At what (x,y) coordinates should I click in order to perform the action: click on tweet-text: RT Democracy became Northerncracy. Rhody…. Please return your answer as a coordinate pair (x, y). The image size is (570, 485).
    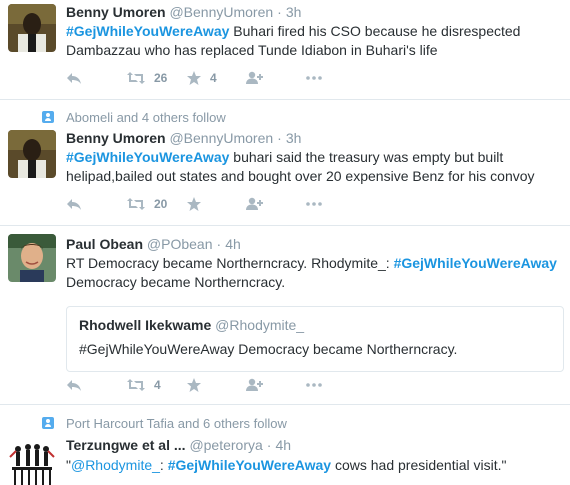
    Looking at the image, I should click on (316, 273).